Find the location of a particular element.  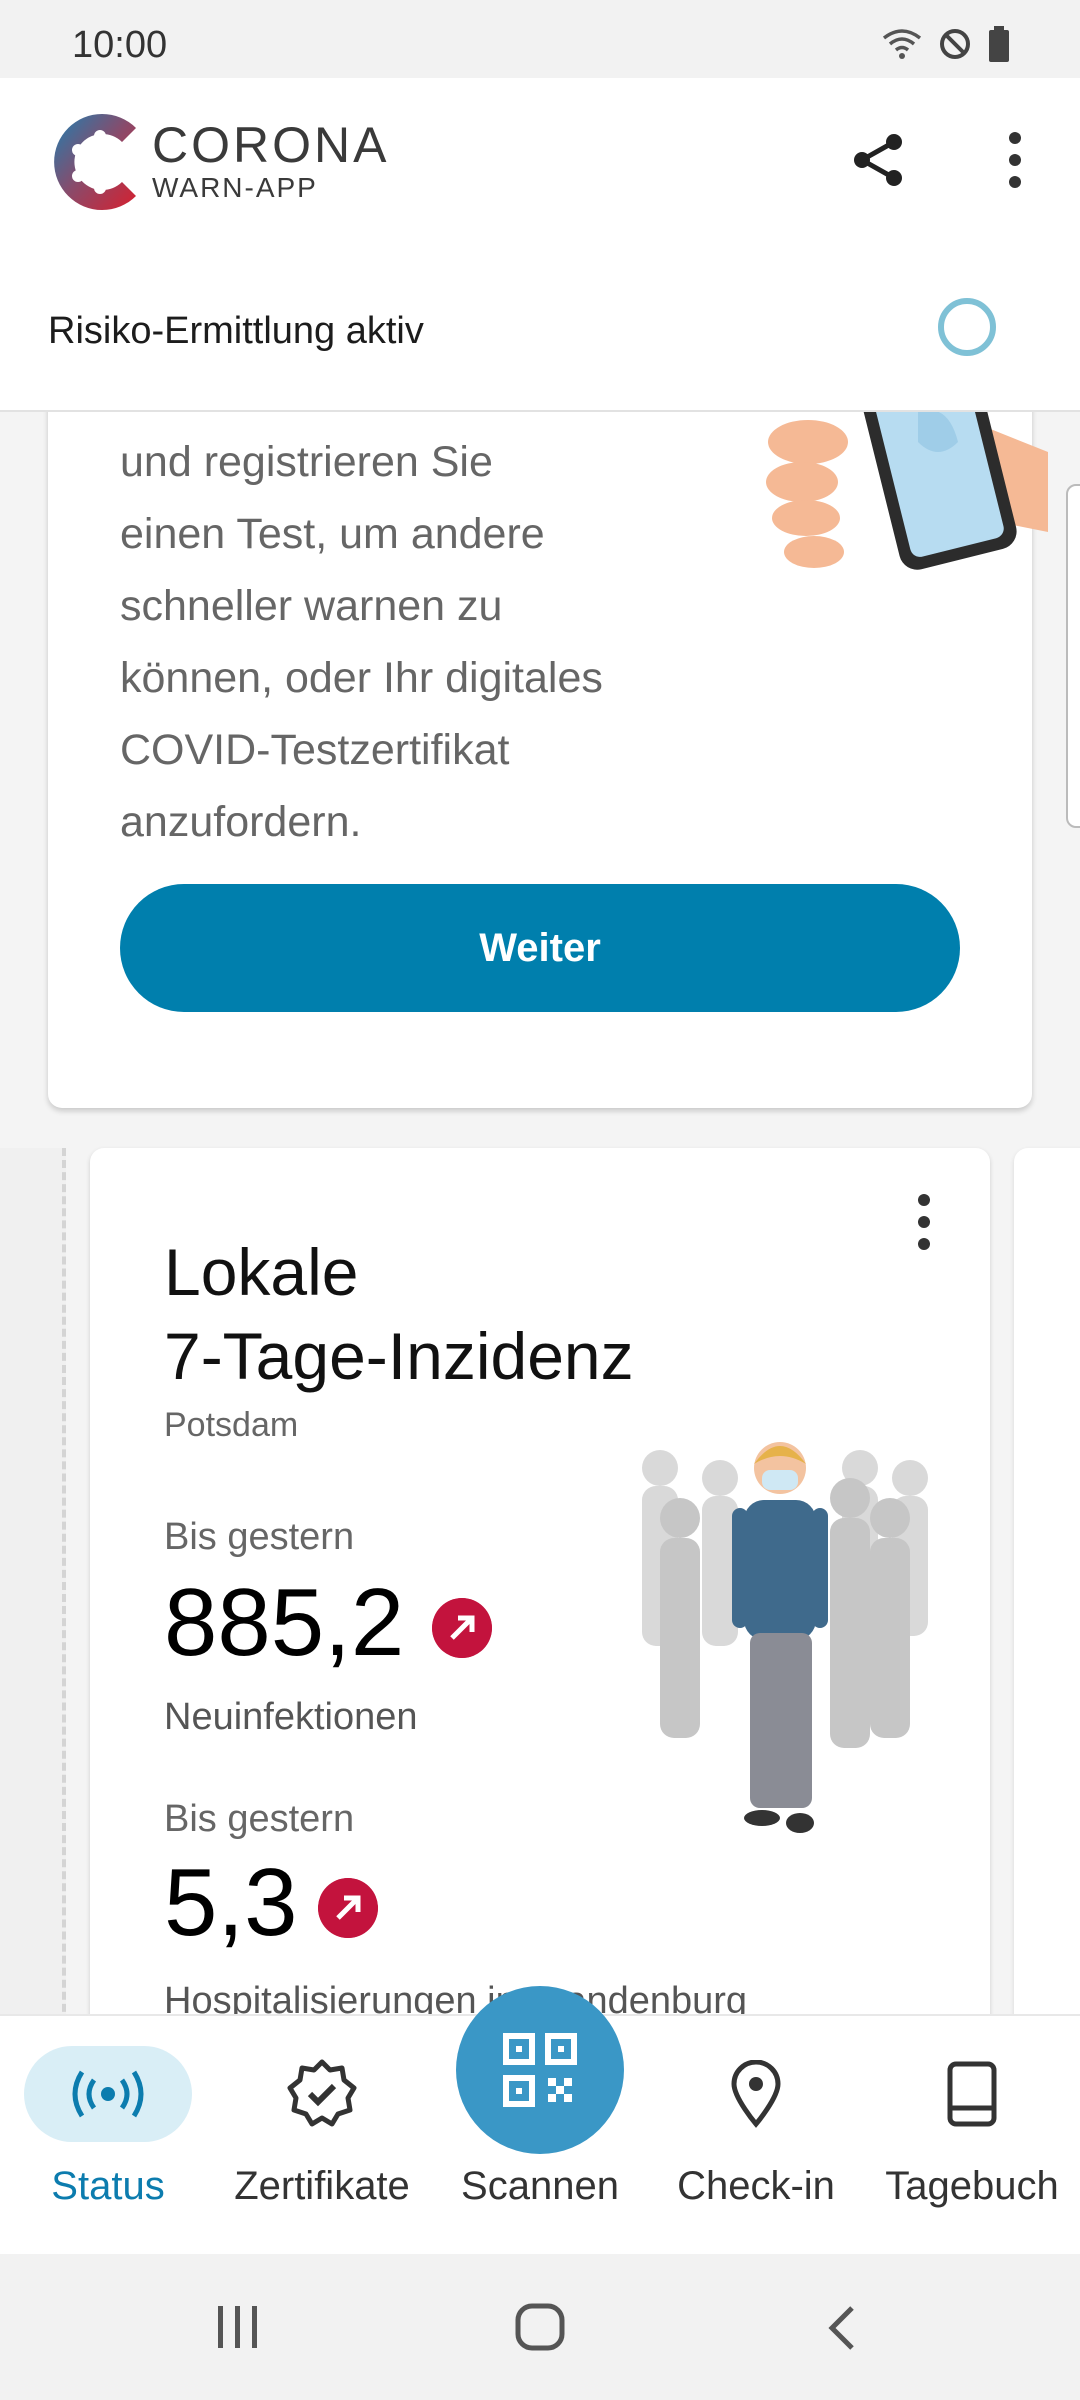

more-options-icon is located at coordinates (1015, 160).